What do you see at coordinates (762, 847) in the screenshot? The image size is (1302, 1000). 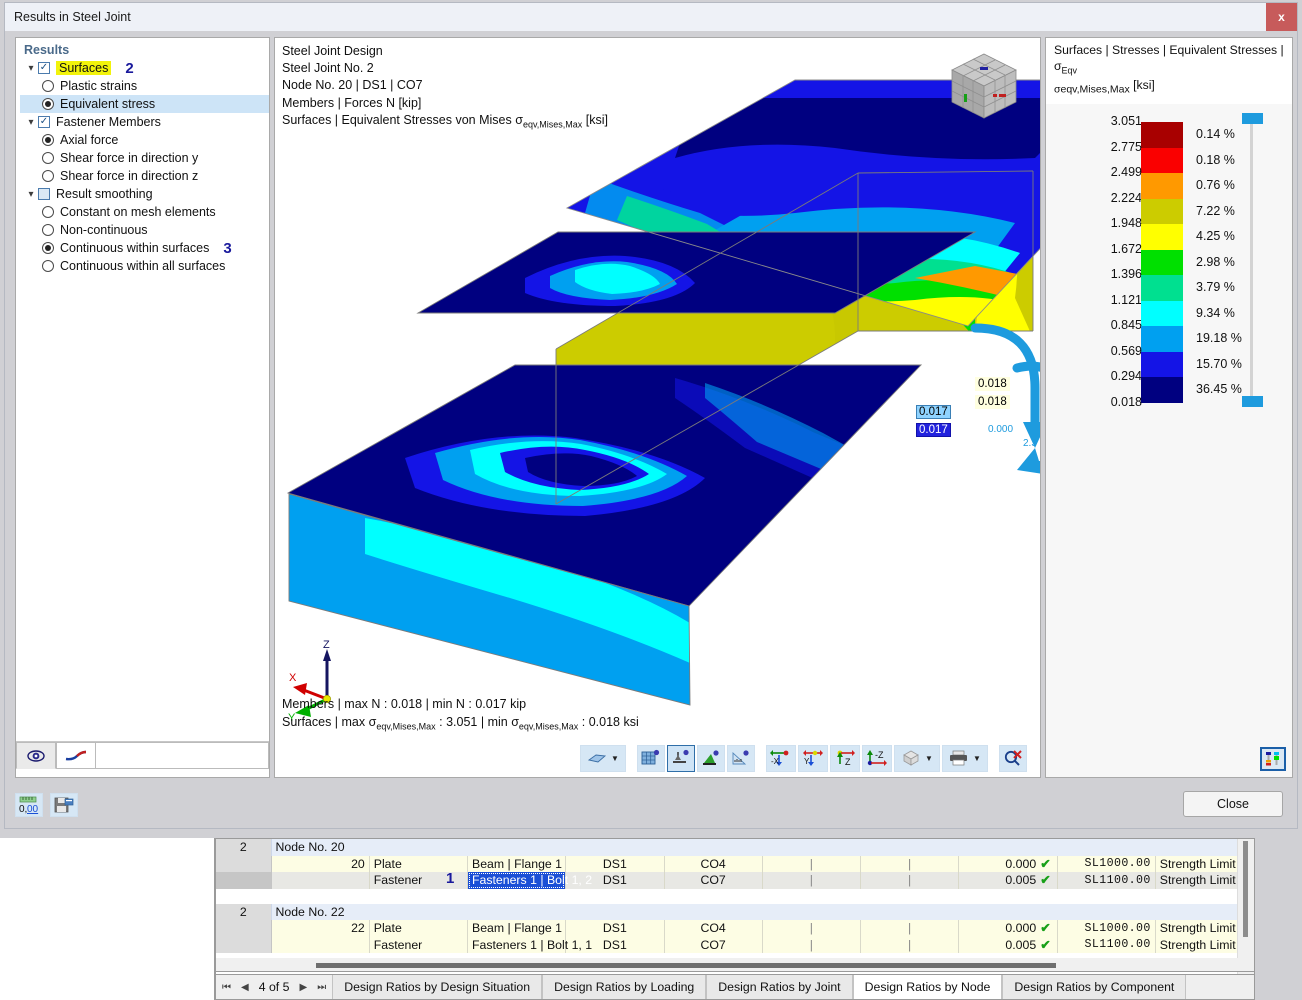 I see `group-label: Node No. 20` at bounding box center [762, 847].